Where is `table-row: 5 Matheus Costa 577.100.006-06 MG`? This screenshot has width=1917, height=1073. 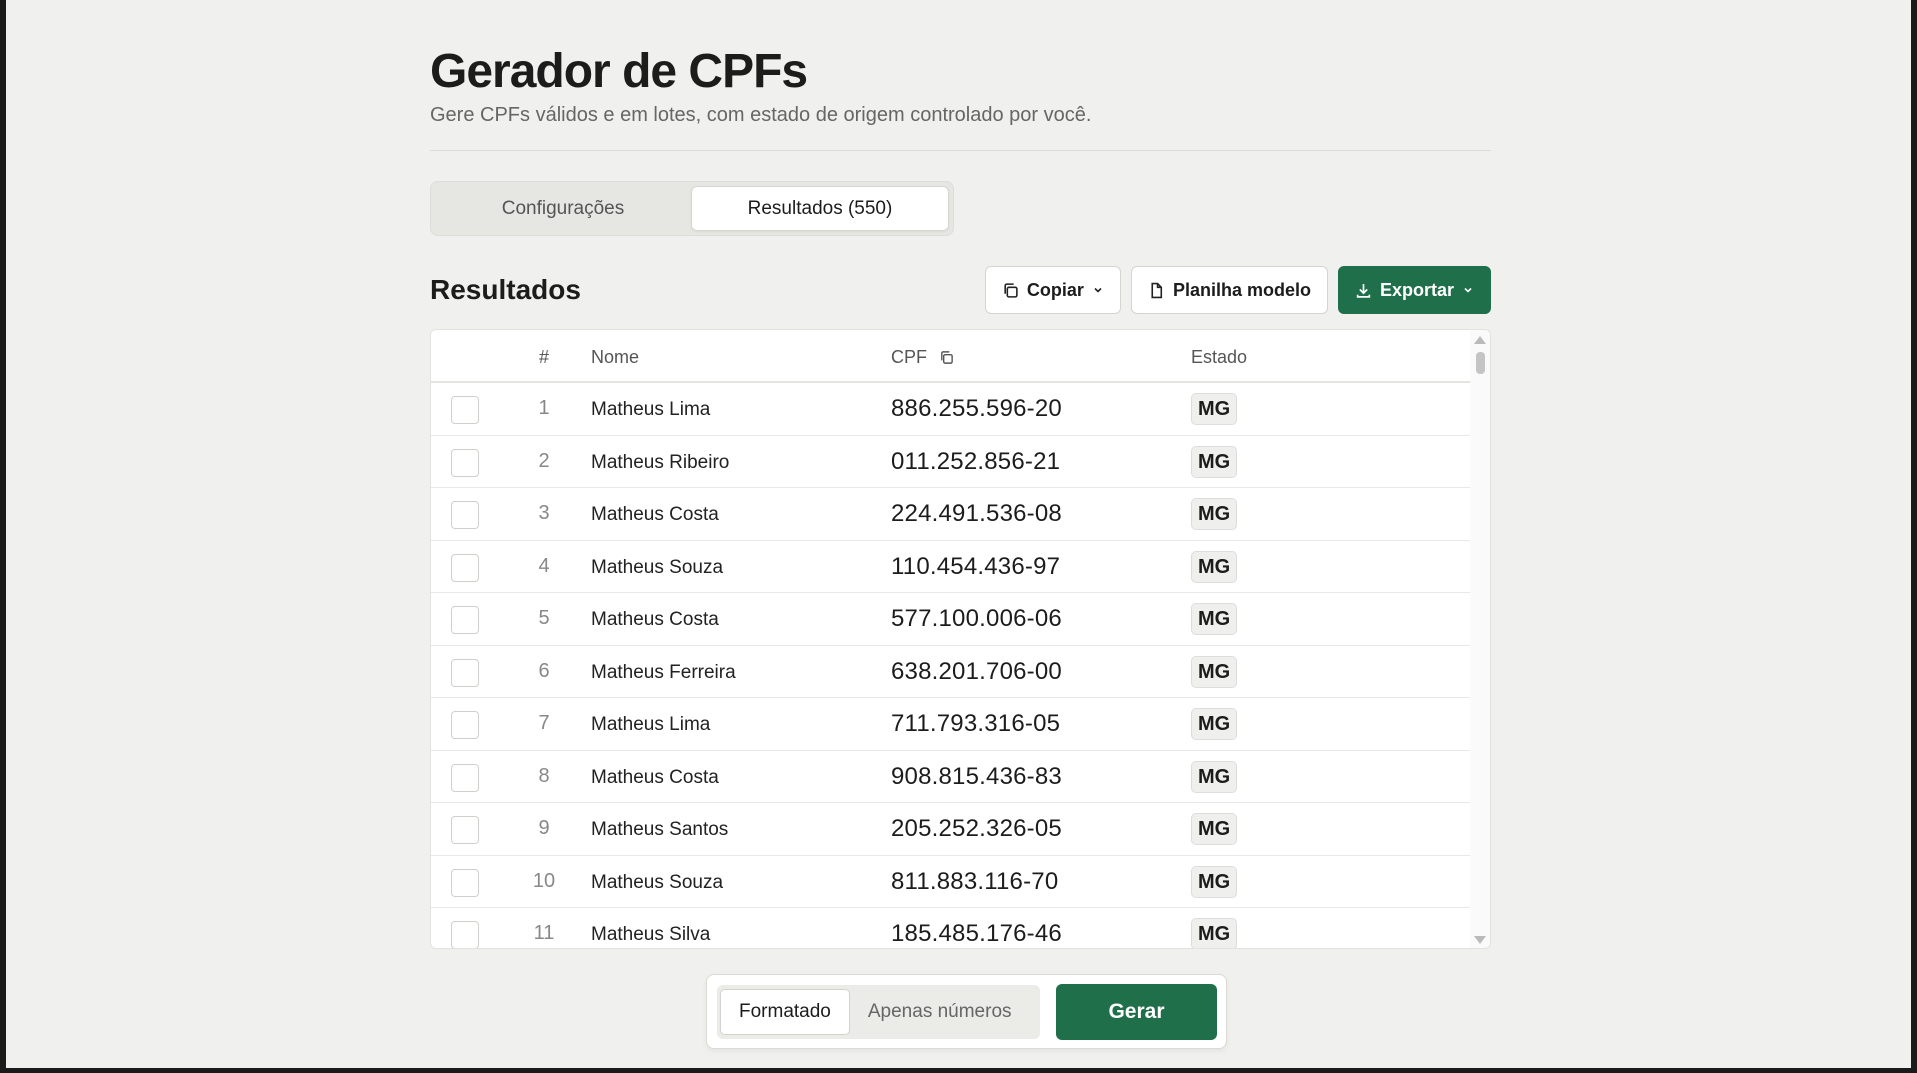 table-row: 5 Matheus Costa 577.100.006-06 MG is located at coordinates (951, 619).